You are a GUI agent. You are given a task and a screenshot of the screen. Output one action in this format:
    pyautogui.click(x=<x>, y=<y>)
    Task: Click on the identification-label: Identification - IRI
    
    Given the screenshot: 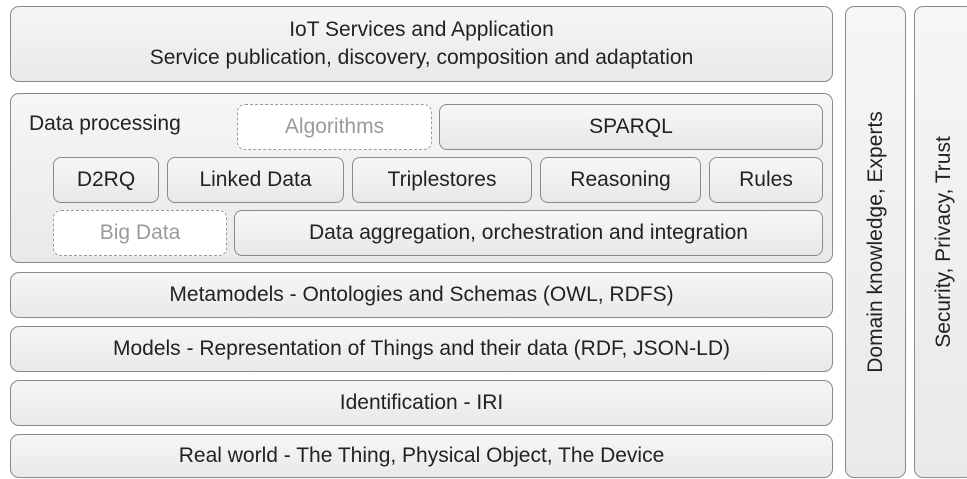 What is the action you would take?
    pyautogui.click(x=421, y=402)
    